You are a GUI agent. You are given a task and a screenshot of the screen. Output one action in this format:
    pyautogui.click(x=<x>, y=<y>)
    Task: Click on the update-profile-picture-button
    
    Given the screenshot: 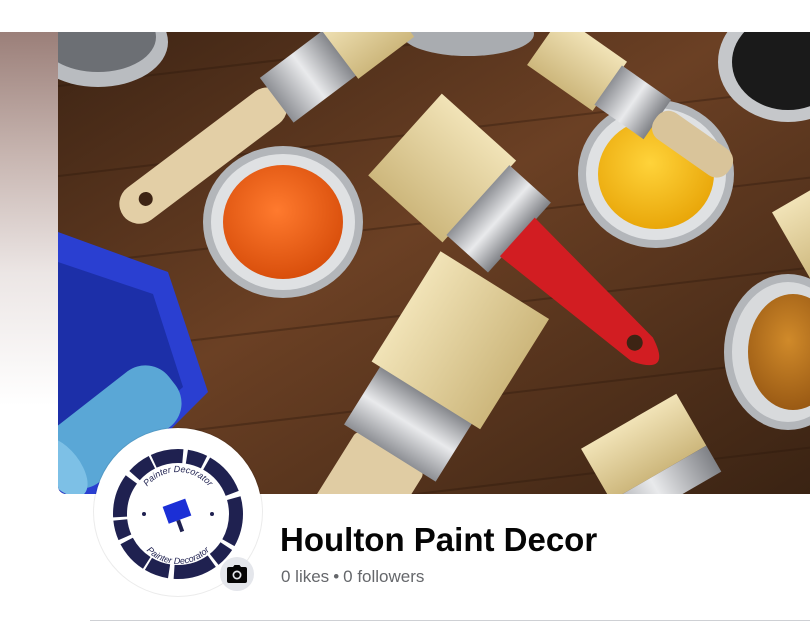 What is the action you would take?
    pyautogui.click(x=237, y=574)
    